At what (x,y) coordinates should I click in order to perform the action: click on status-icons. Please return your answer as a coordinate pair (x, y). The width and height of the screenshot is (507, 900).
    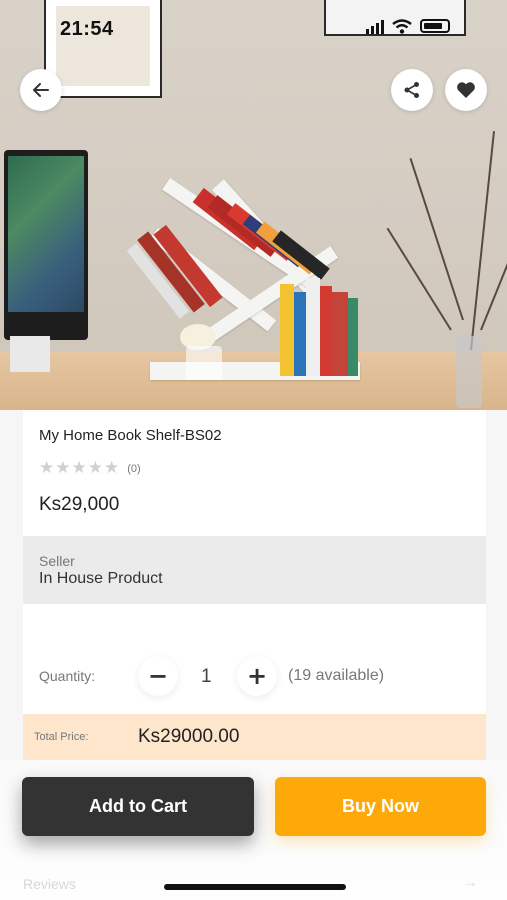
    Looking at the image, I should click on (408, 26).